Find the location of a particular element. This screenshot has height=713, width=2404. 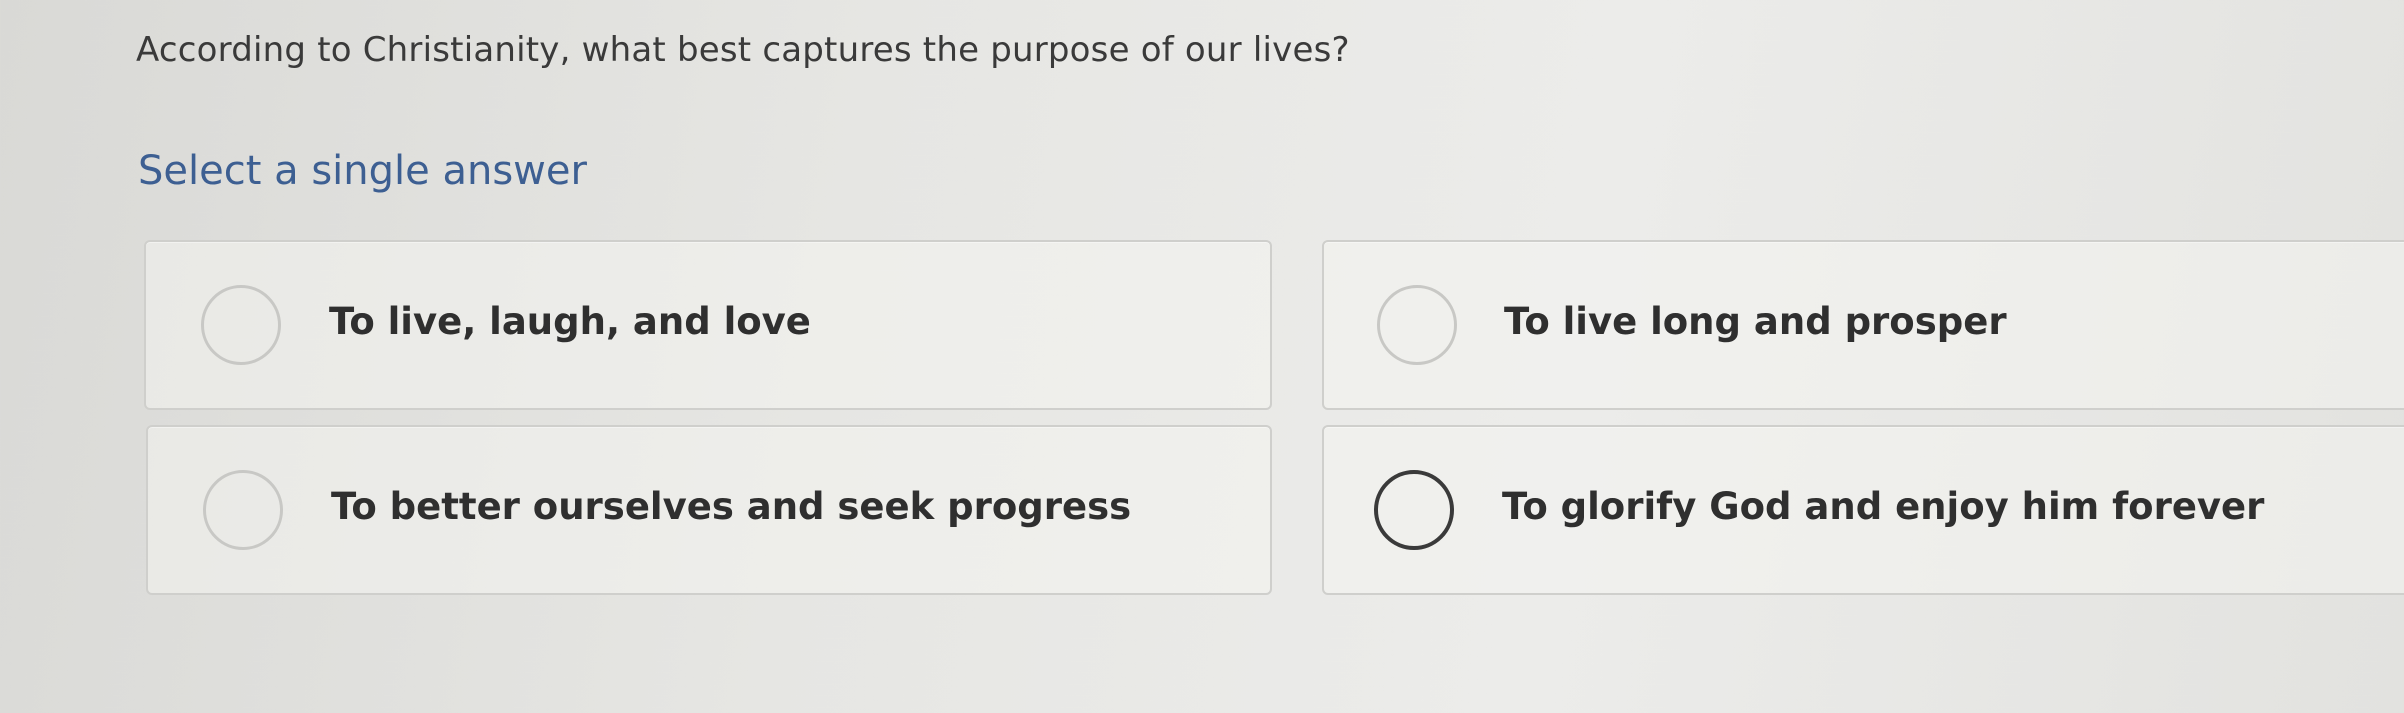

answer-option-4: To glorify God and enjoy him forever is located at coordinates (1863, 510).